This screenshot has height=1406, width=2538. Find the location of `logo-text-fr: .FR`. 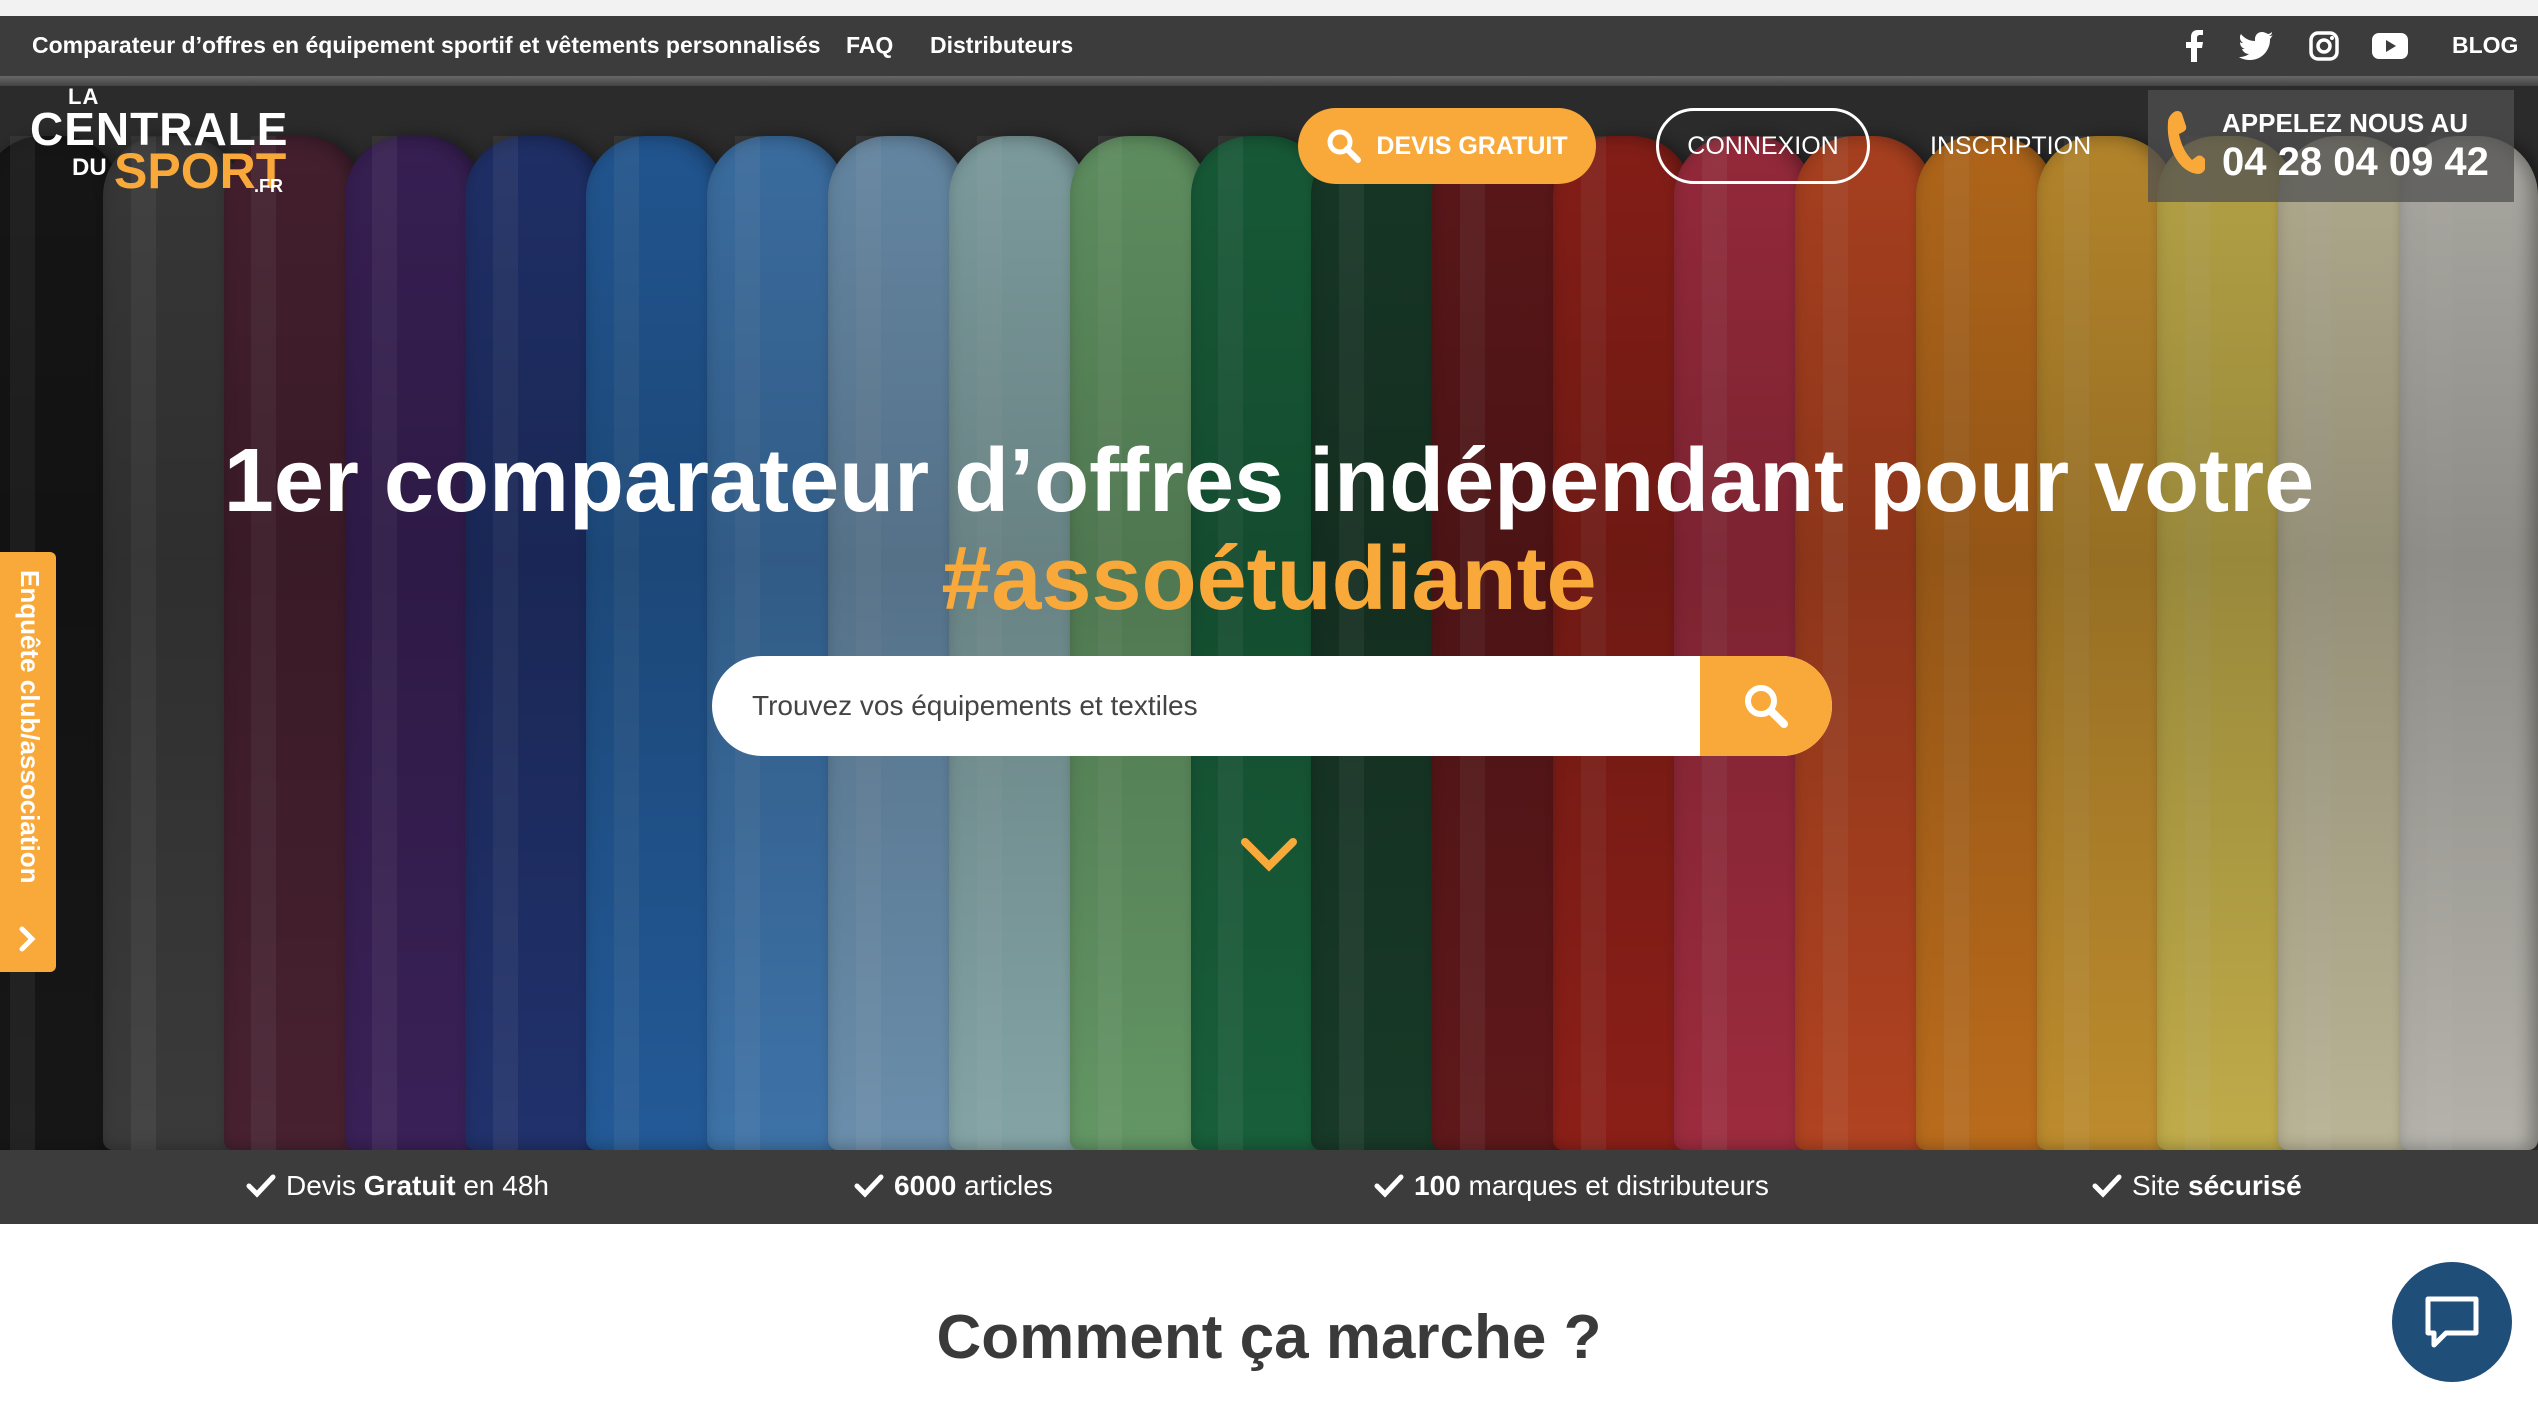

logo-text-fr: .FR is located at coordinates (268, 186).